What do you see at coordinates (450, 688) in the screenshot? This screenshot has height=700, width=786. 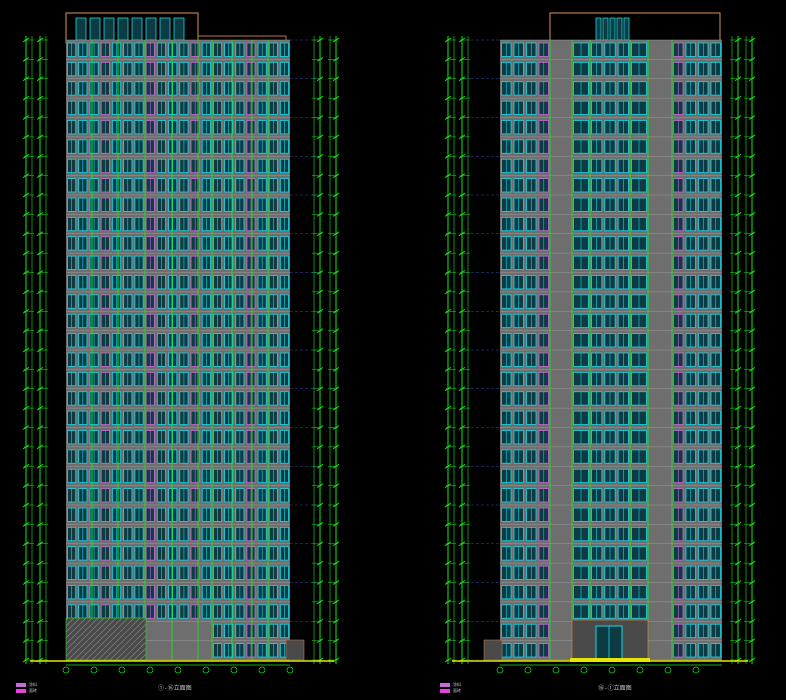 I see `right-legend: 涂料 面砖` at bounding box center [450, 688].